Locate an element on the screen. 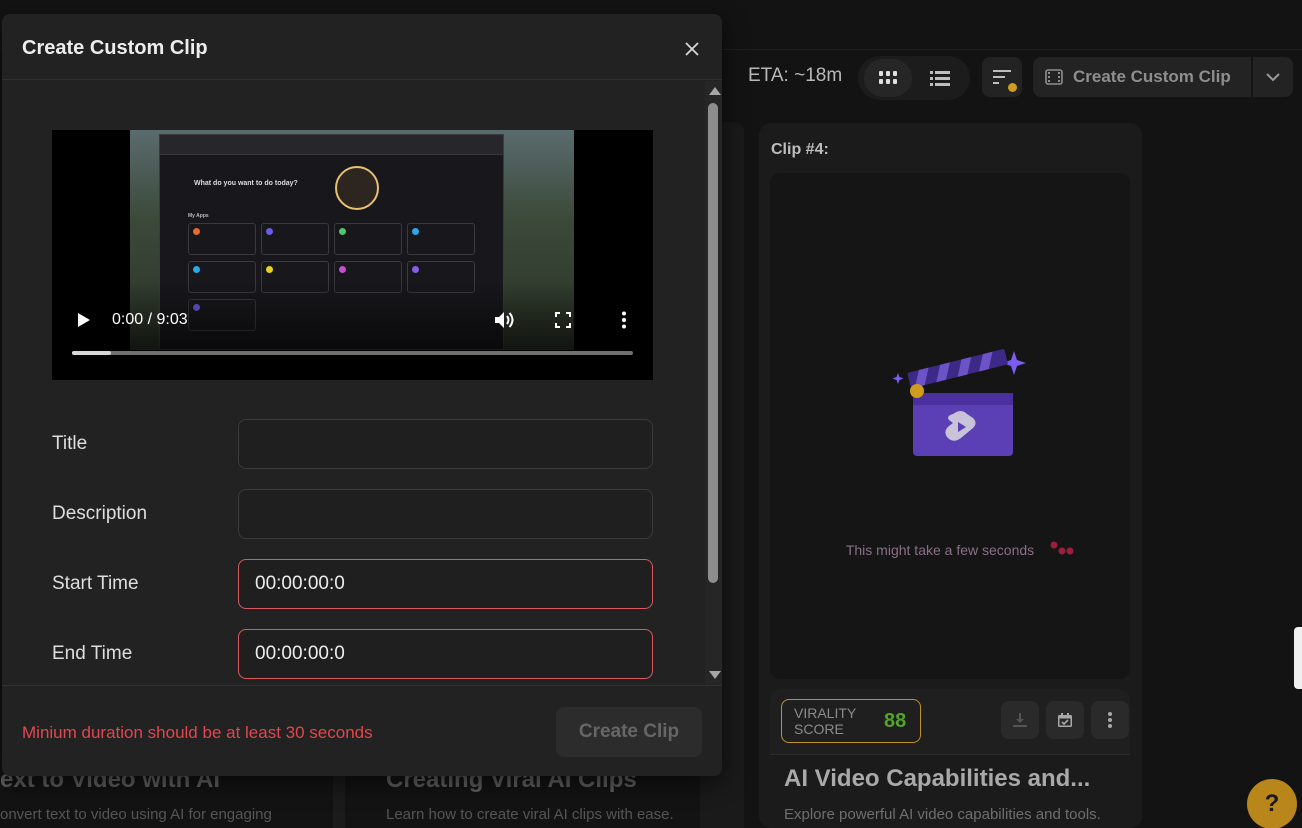 This screenshot has height=828, width=1302. title-row: Title is located at coordinates (352, 444).